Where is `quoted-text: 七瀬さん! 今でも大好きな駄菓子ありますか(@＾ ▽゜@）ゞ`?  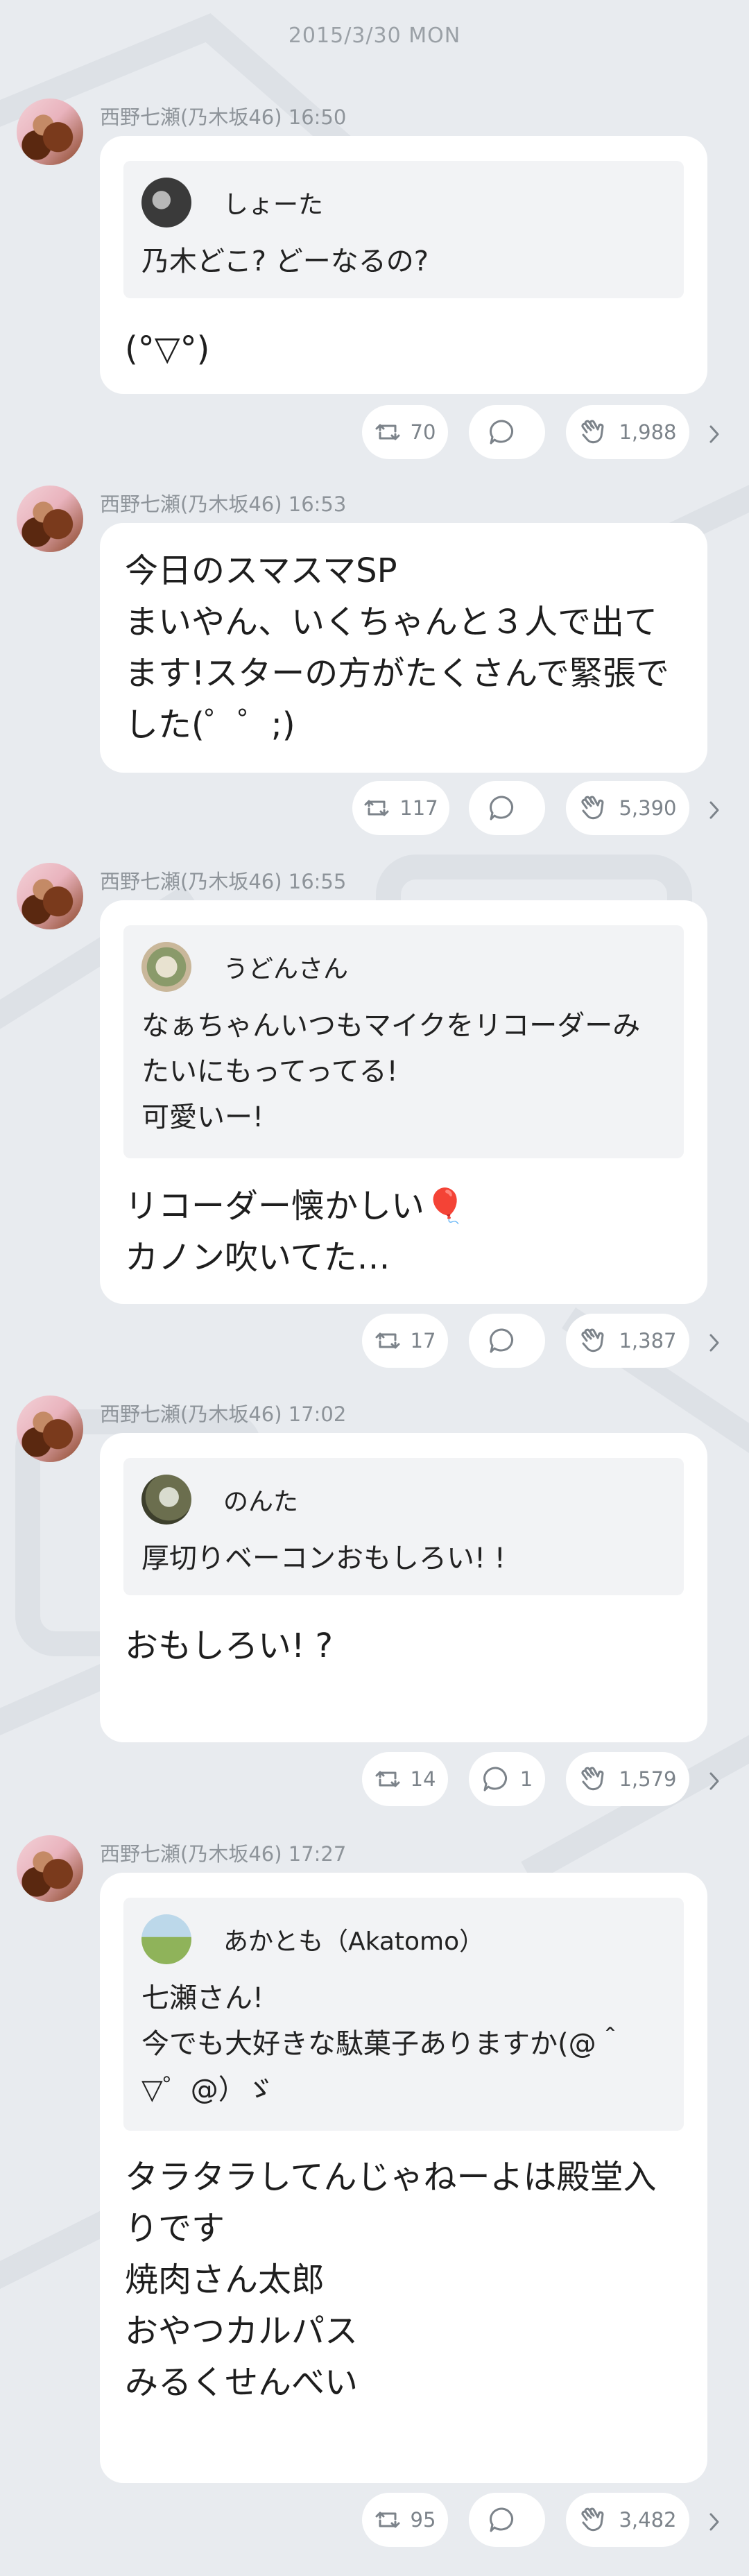 quoted-text: 七瀬さん! 今でも大好きな駄菓子ありますか(@＾ ▽゜@）ゞ is located at coordinates (382, 2044).